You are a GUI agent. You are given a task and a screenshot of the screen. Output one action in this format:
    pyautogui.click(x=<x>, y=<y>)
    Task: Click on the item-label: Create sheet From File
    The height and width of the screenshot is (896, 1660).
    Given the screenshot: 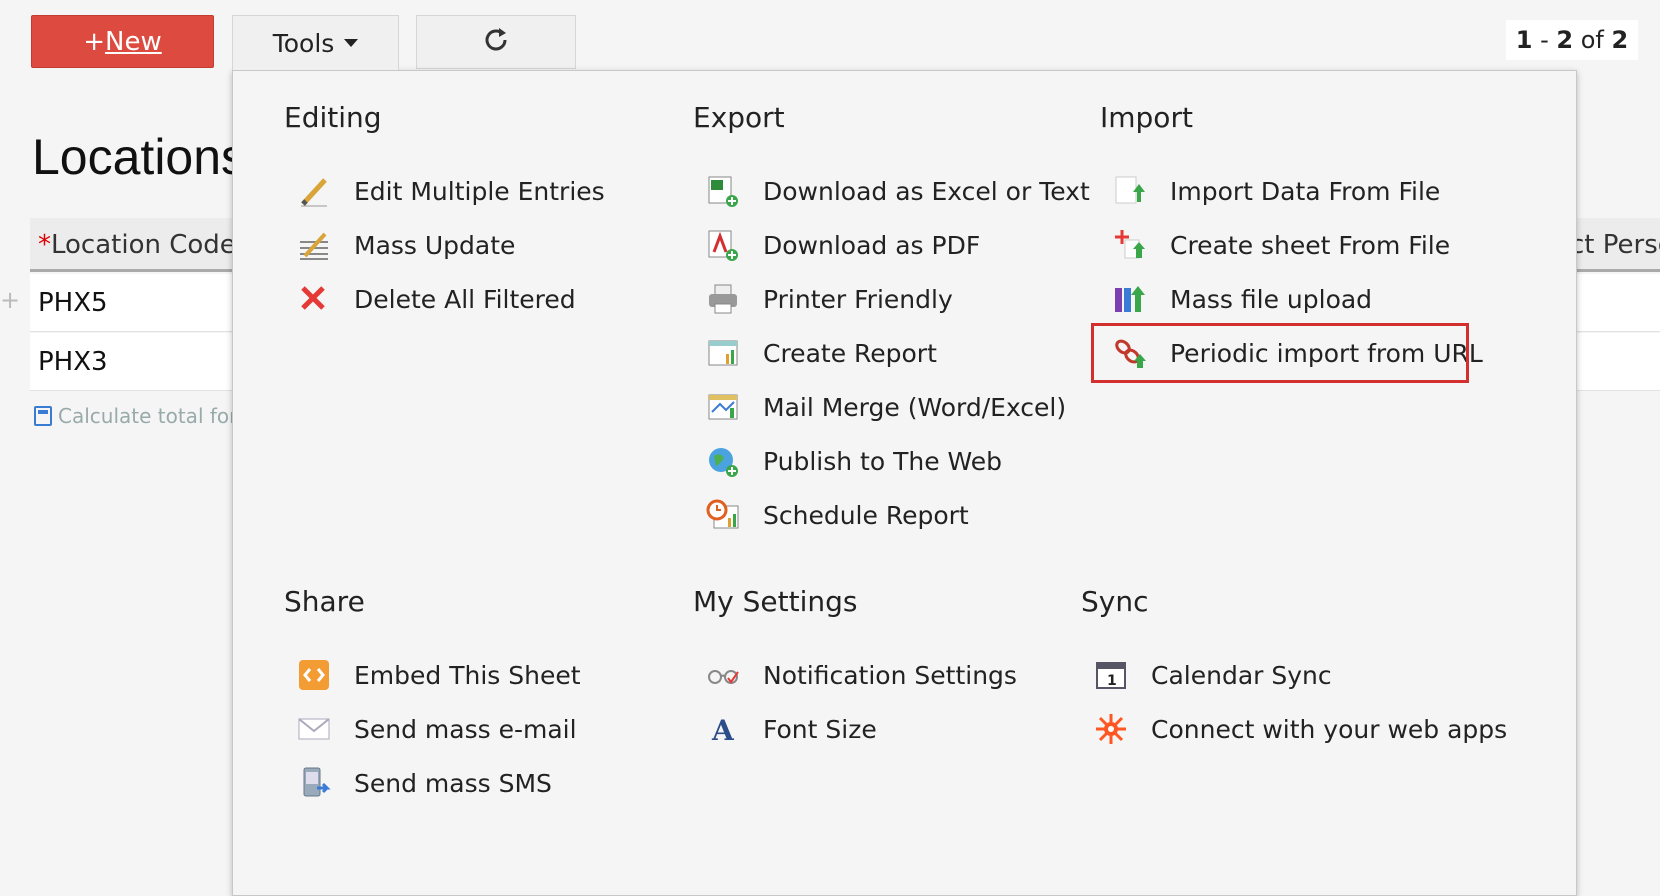 What is the action you would take?
    pyautogui.click(x=1310, y=245)
    